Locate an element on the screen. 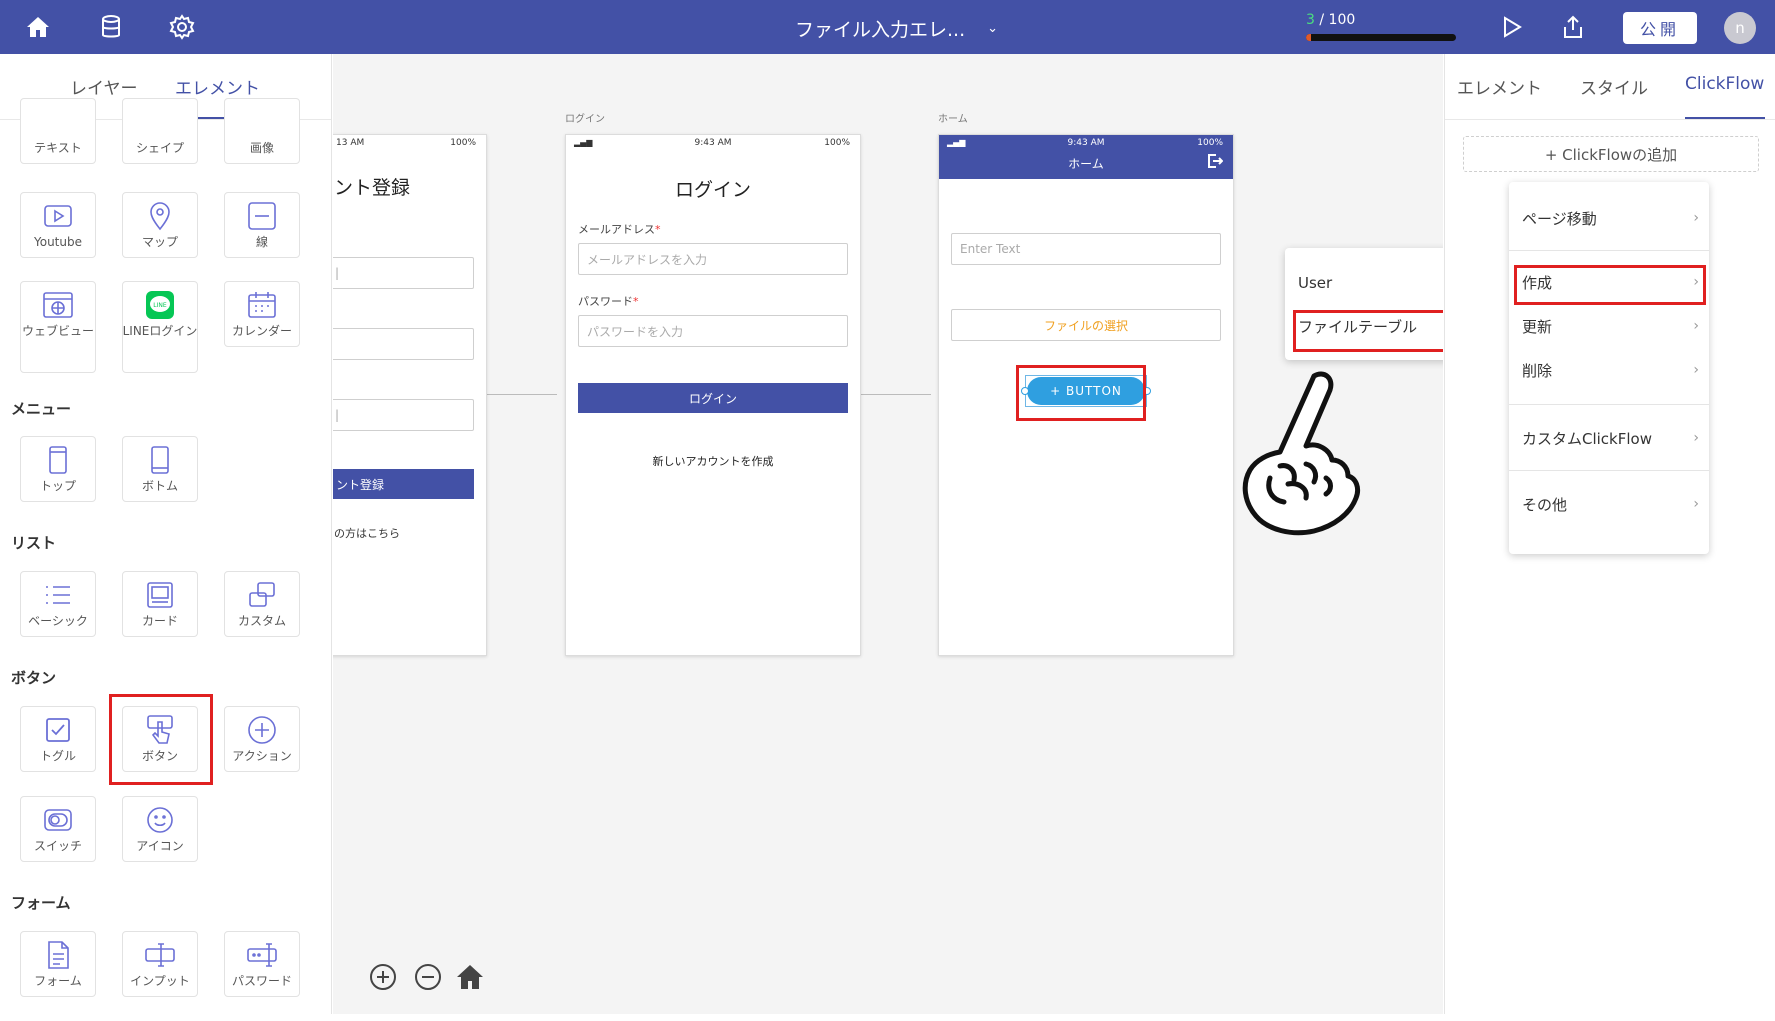 The image size is (1775, 1021). element-map: マップ is located at coordinates (160, 225).